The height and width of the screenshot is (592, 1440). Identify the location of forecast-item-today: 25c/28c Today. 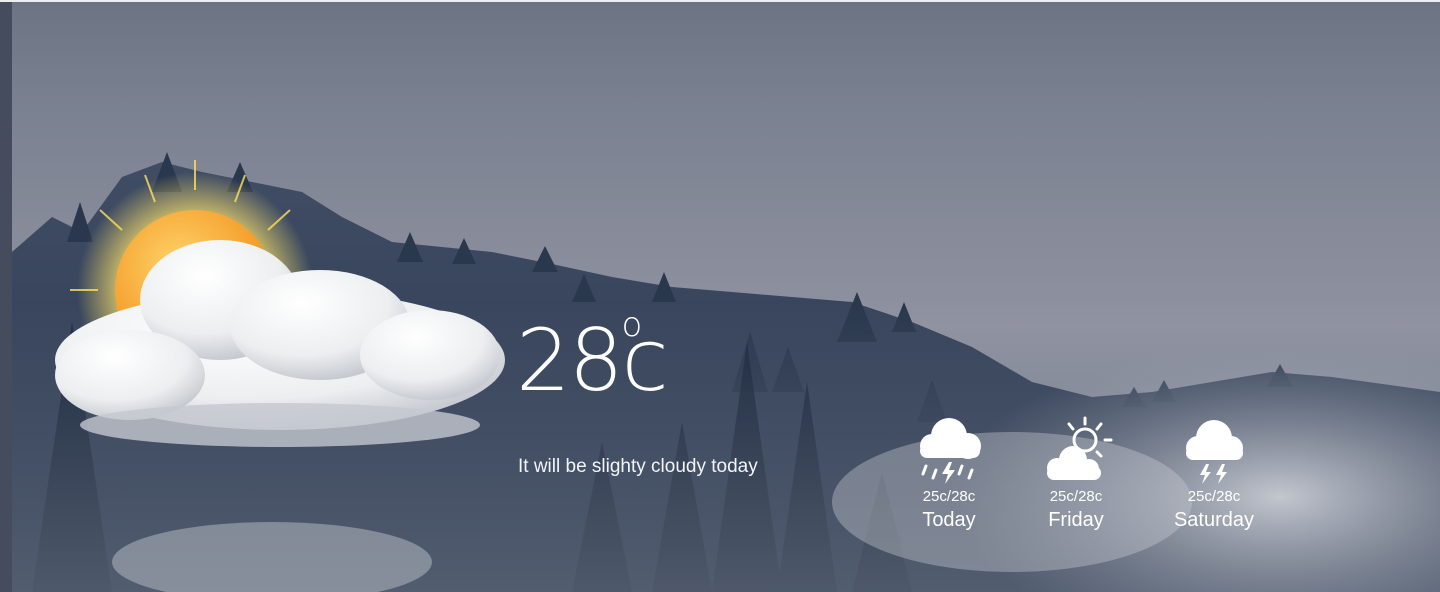
(949, 473).